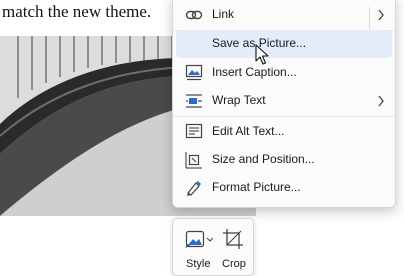 This screenshot has width=404, height=276. I want to click on picture-style-icon, so click(199, 239).